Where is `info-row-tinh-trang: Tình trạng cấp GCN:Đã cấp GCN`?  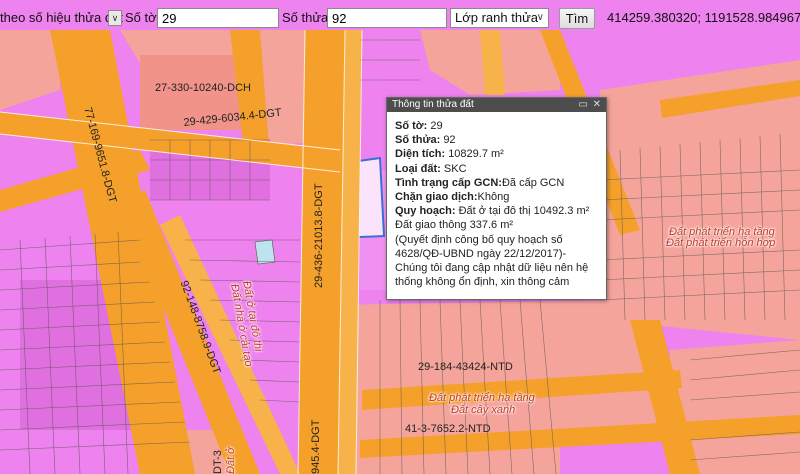 info-row-tinh-trang: Tình trạng cấp GCN:Đã cấp GCN is located at coordinates (480, 182).